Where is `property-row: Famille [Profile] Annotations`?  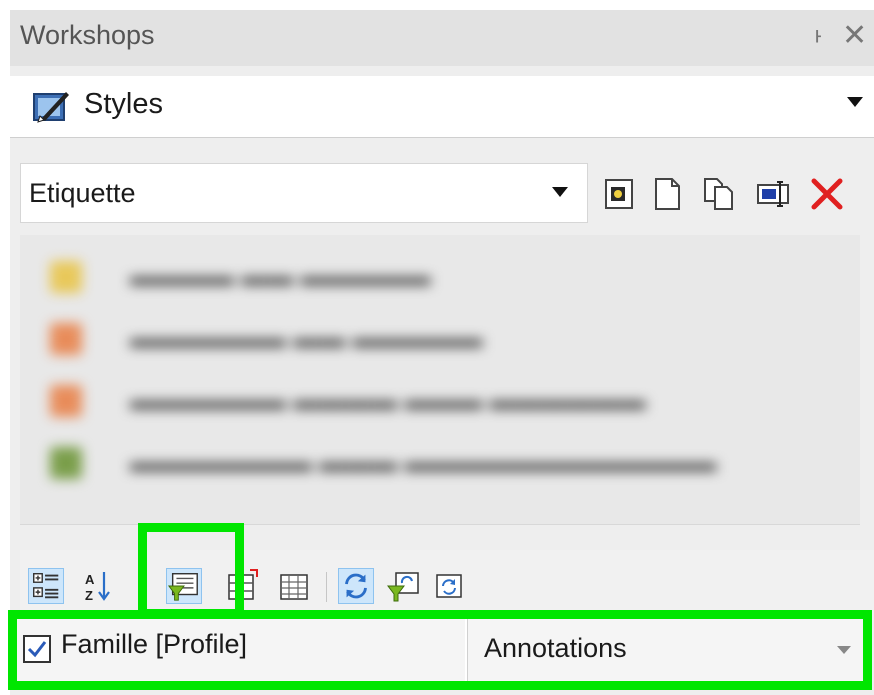
property-row: Famille [Profile] Annotations is located at coordinates (440, 650).